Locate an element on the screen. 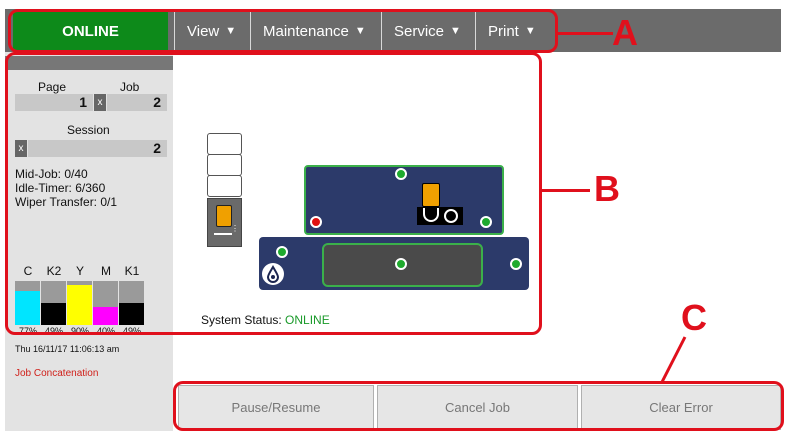 This screenshot has width=787, height=431. annotation-line-c is located at coordinates (673, 359).